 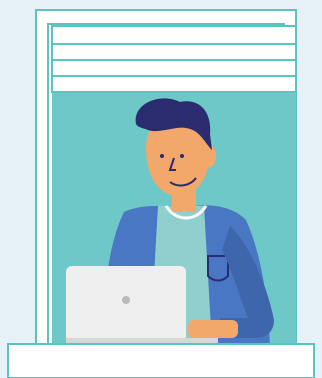 What do you see at coordinates (174, 59) in the screenshot?
I see `window-blind` at bounding box center [174, 59].